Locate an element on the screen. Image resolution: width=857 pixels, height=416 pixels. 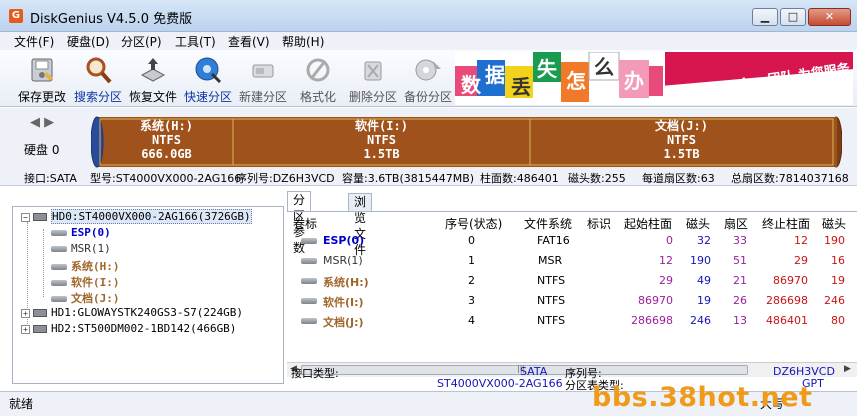
cell-sector: 13 is located at coordinates (740, 320).